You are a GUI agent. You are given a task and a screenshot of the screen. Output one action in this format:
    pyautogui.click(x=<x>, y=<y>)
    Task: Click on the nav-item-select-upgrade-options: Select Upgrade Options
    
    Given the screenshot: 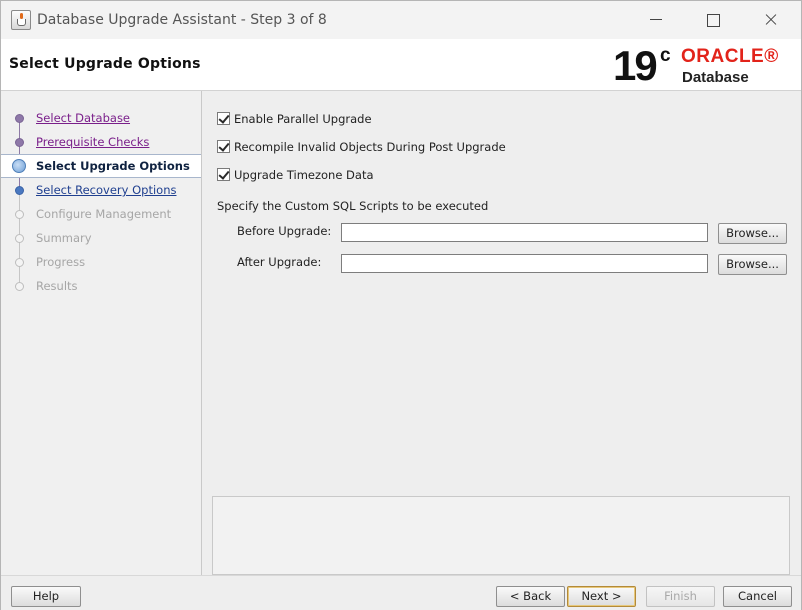 What is the action you would take?
    pyautogui.click(x=101, y=166)
    